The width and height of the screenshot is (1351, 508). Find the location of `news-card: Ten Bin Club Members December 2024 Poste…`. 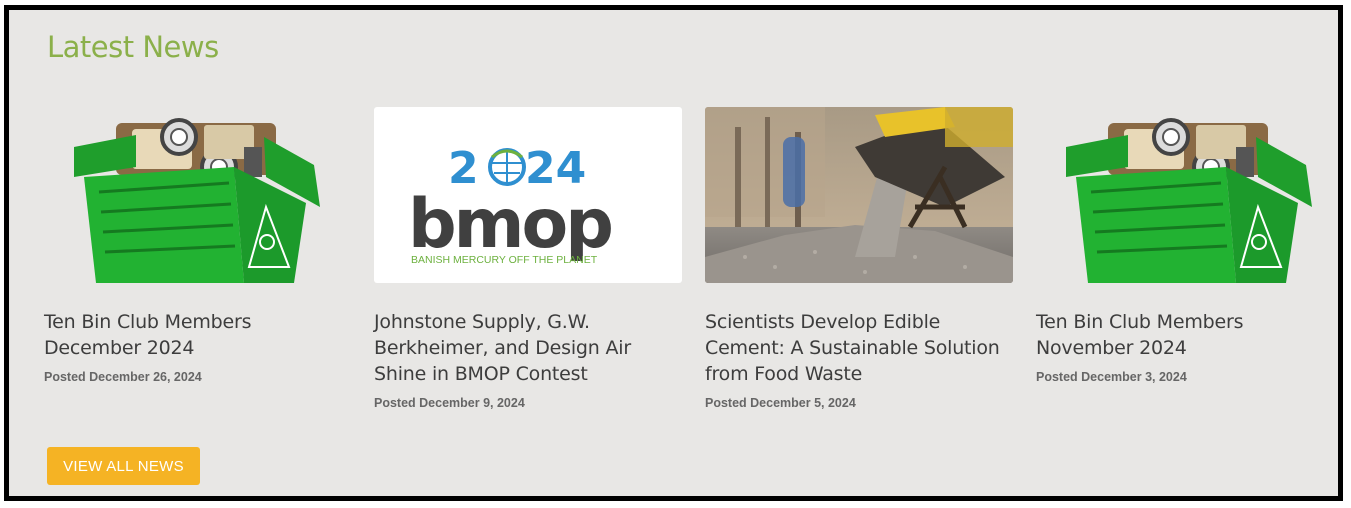

news-card: Ten Bin Club Members December 2024 Poste… is located at coordinates (198, 245).